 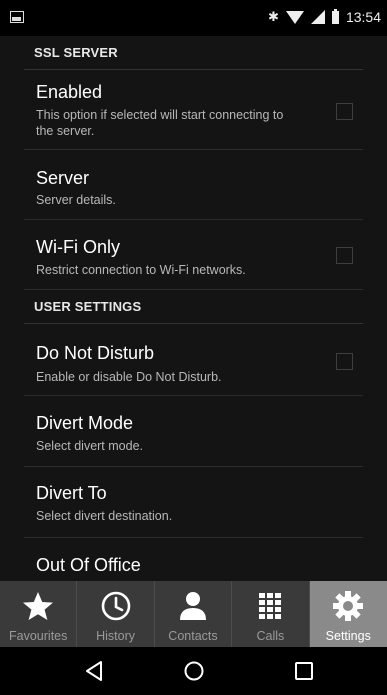 What do you see at coordinates (129, 377) in the screenshot?
I see `pref-summary: Enable or disable Do Not Disturb.` at bounding box center [129, 377].